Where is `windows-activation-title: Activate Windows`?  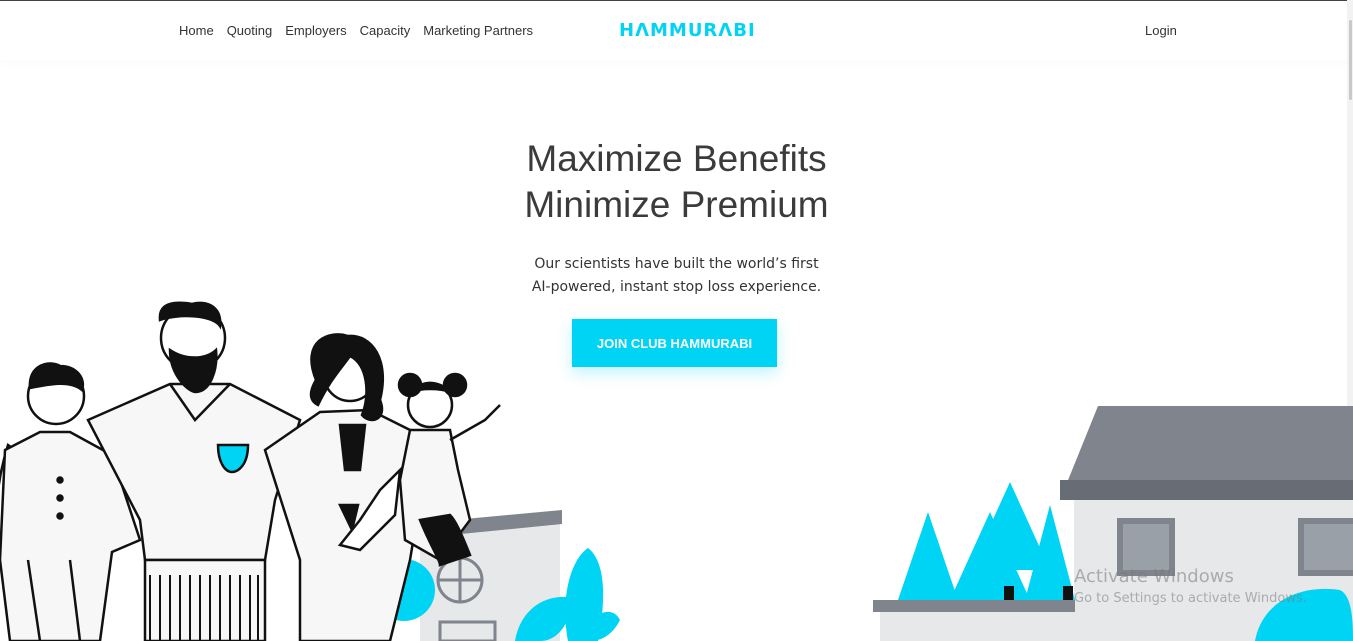 windows-activation-title: Activate Windows is located at coordinates (1154, 576).